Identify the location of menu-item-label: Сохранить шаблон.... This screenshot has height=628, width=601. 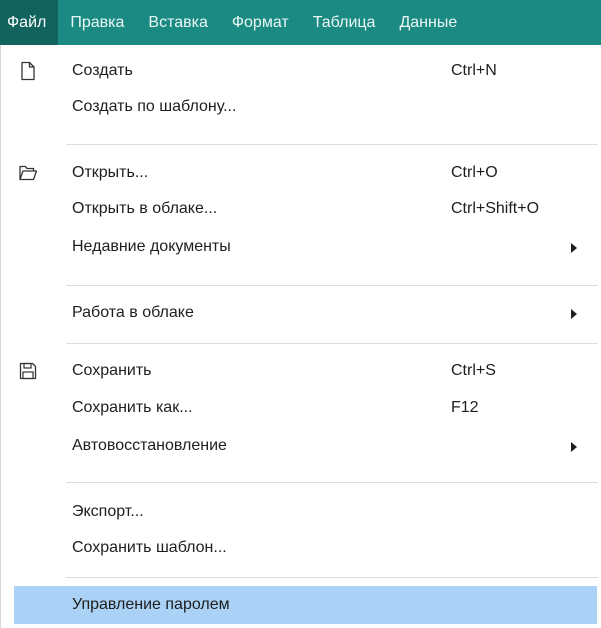
(149, 547).